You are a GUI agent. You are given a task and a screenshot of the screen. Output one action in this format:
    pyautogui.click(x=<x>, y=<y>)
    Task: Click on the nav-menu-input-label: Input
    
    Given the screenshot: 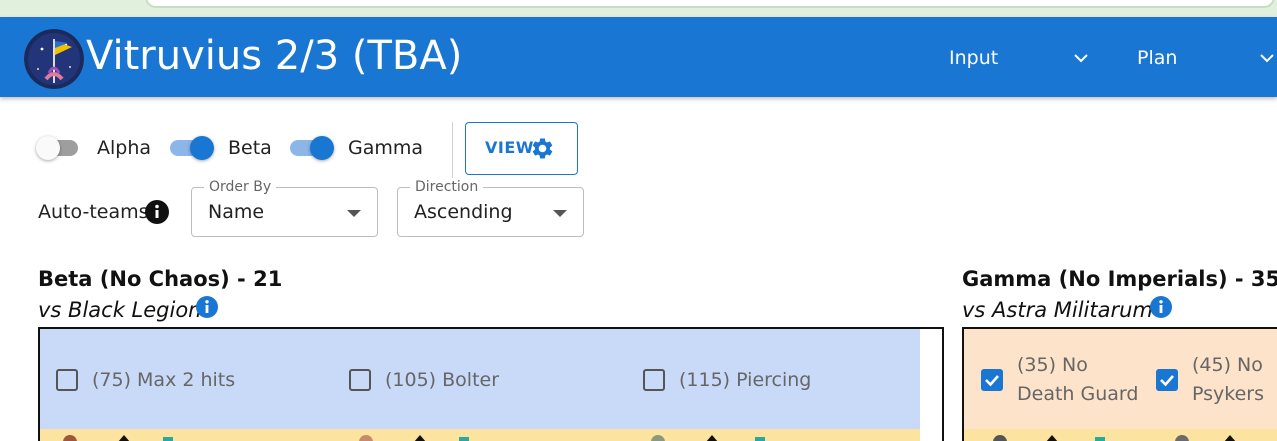 What is the action you would take?
    pyautogui.click(x=974, y=58)
    